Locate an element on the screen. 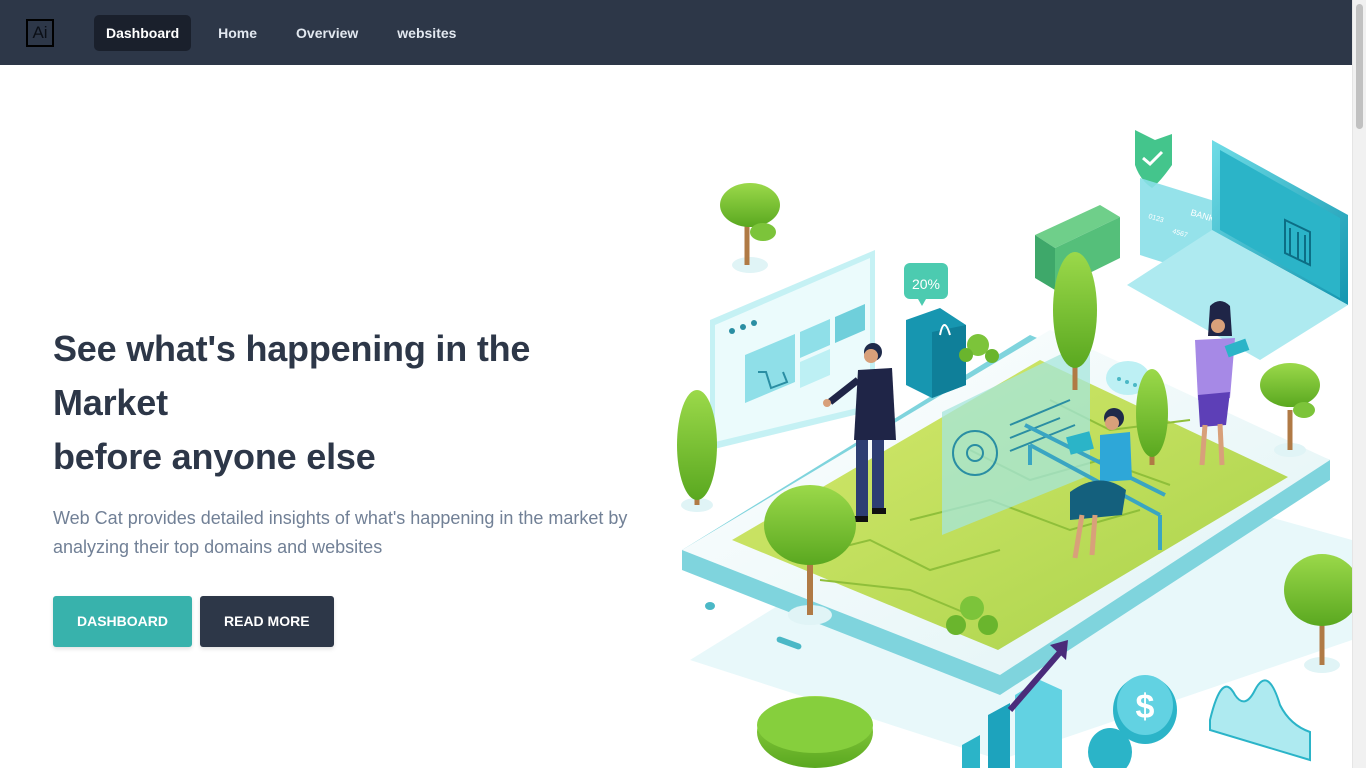  hero-title-line-1: See what's happening in the Market is located at coordinates (292, 375).